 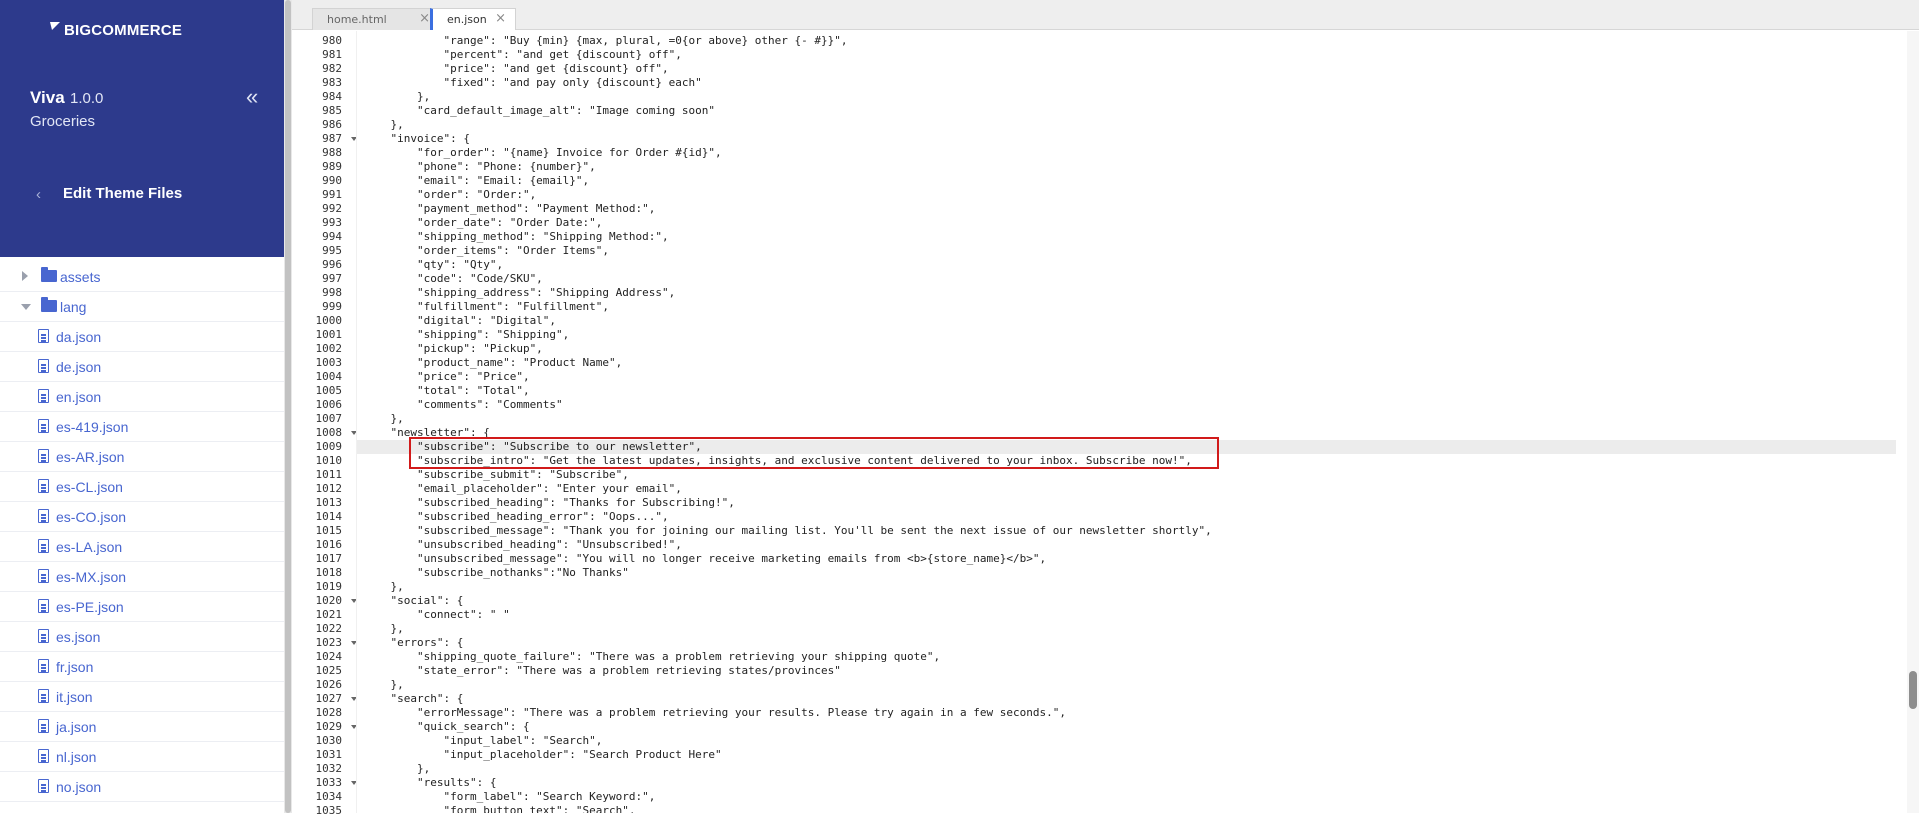 I want to click on file-item: de.json, so click(x=142, y=367).